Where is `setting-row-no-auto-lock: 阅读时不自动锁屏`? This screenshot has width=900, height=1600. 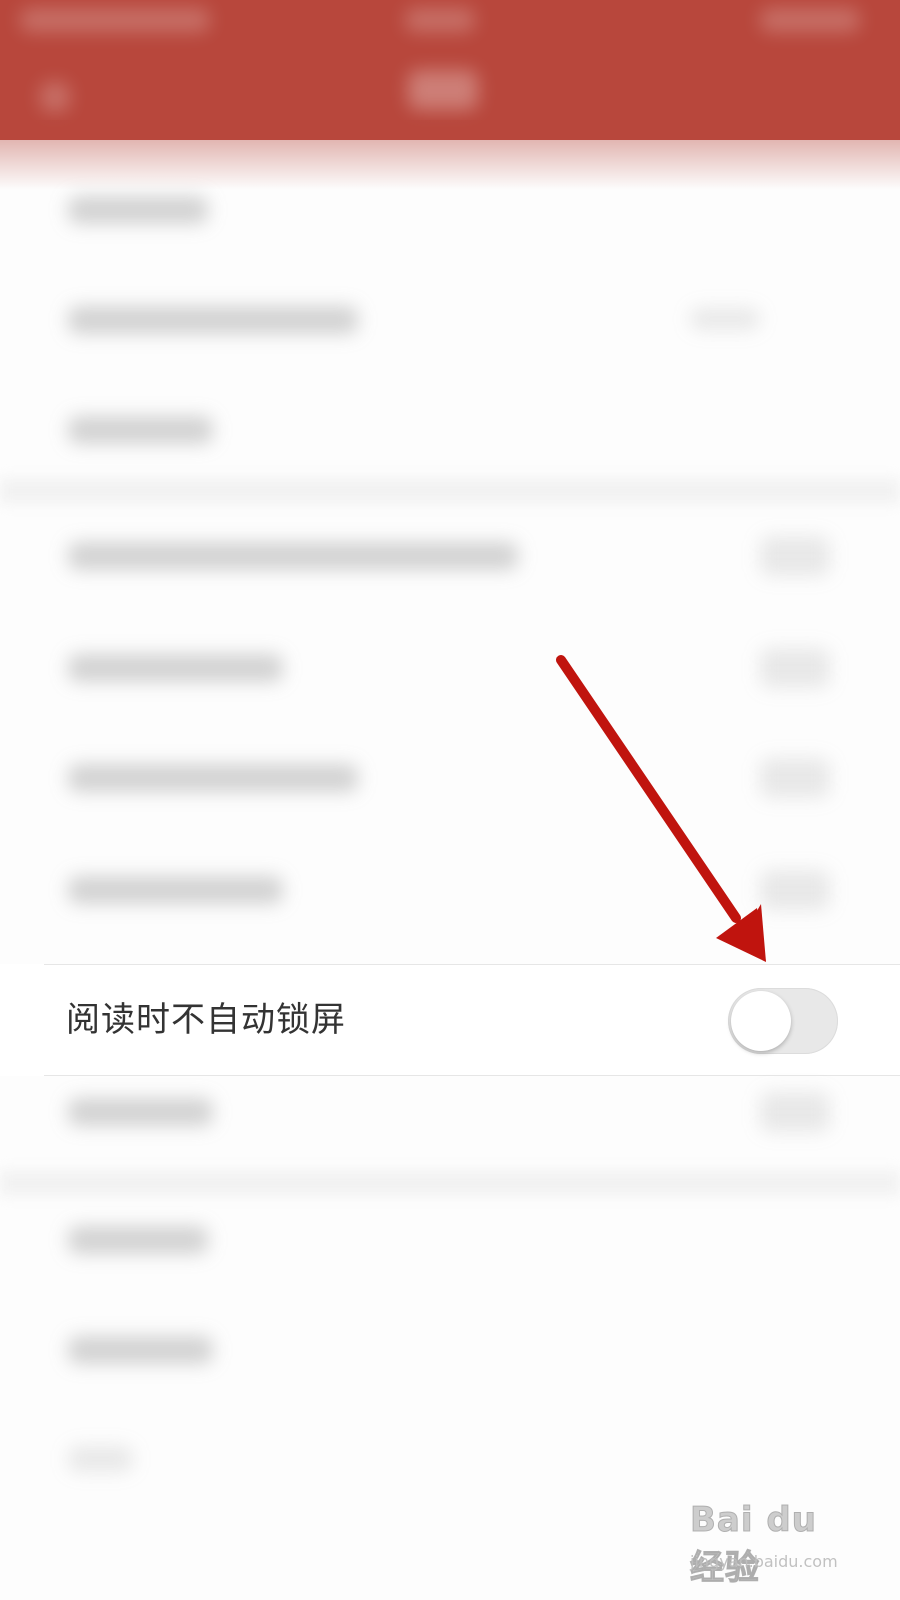
setting-row-no-auto-lock: 阅读时不自动锁屏 is located at coordinates (450, 1020).